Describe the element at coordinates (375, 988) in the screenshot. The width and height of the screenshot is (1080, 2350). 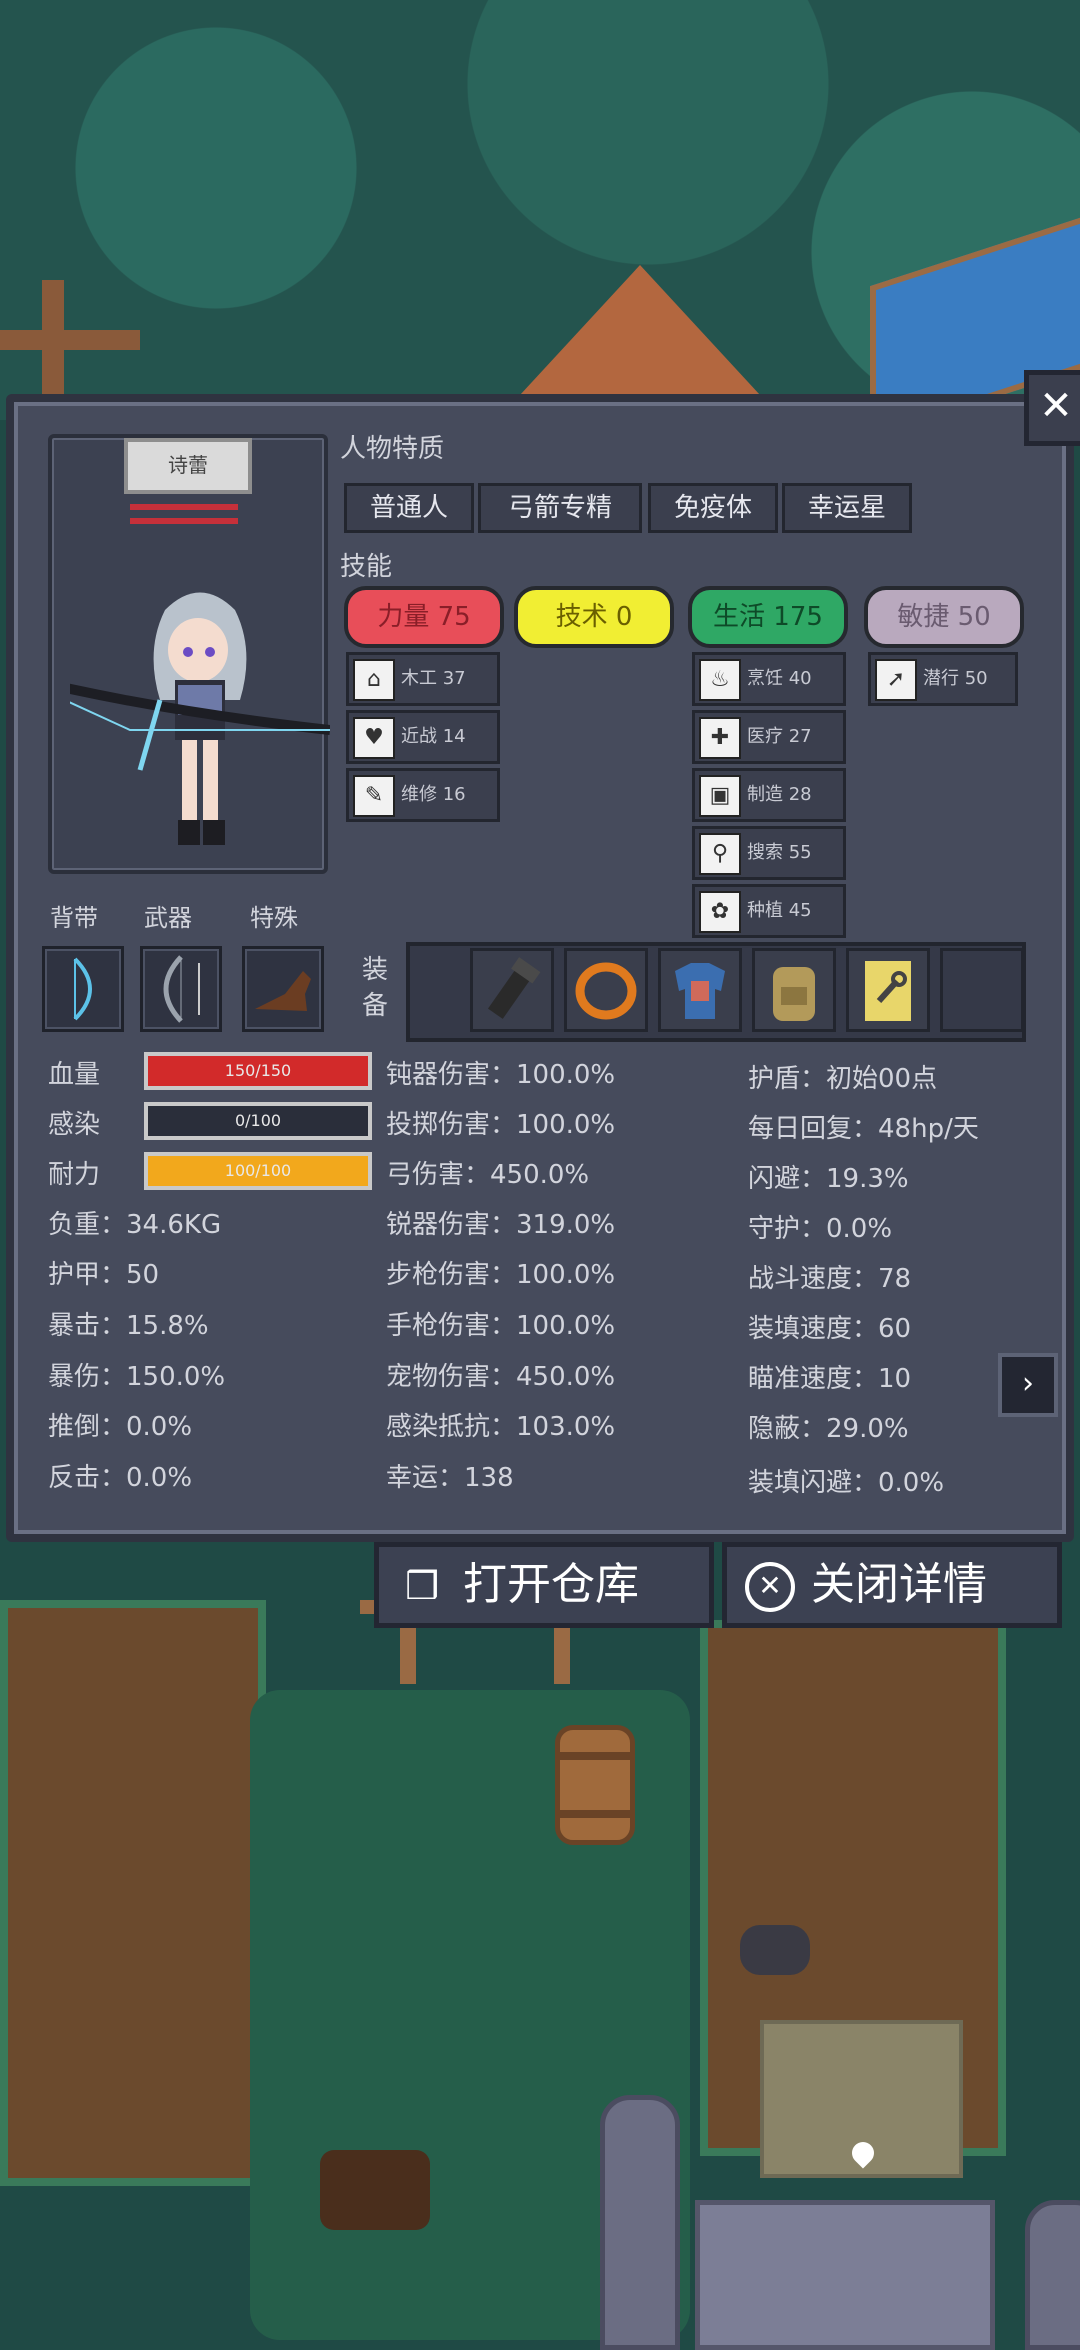
I see `equip-label: 装备` at that location.